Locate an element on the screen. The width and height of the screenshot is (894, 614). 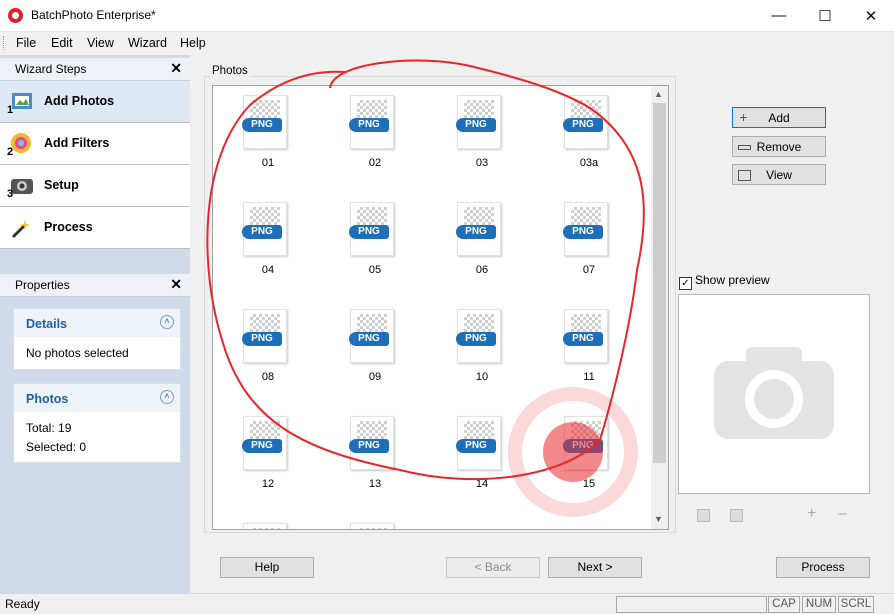
menu-bar: File Edit View Wizard Help is located at coordinates (447, 43).